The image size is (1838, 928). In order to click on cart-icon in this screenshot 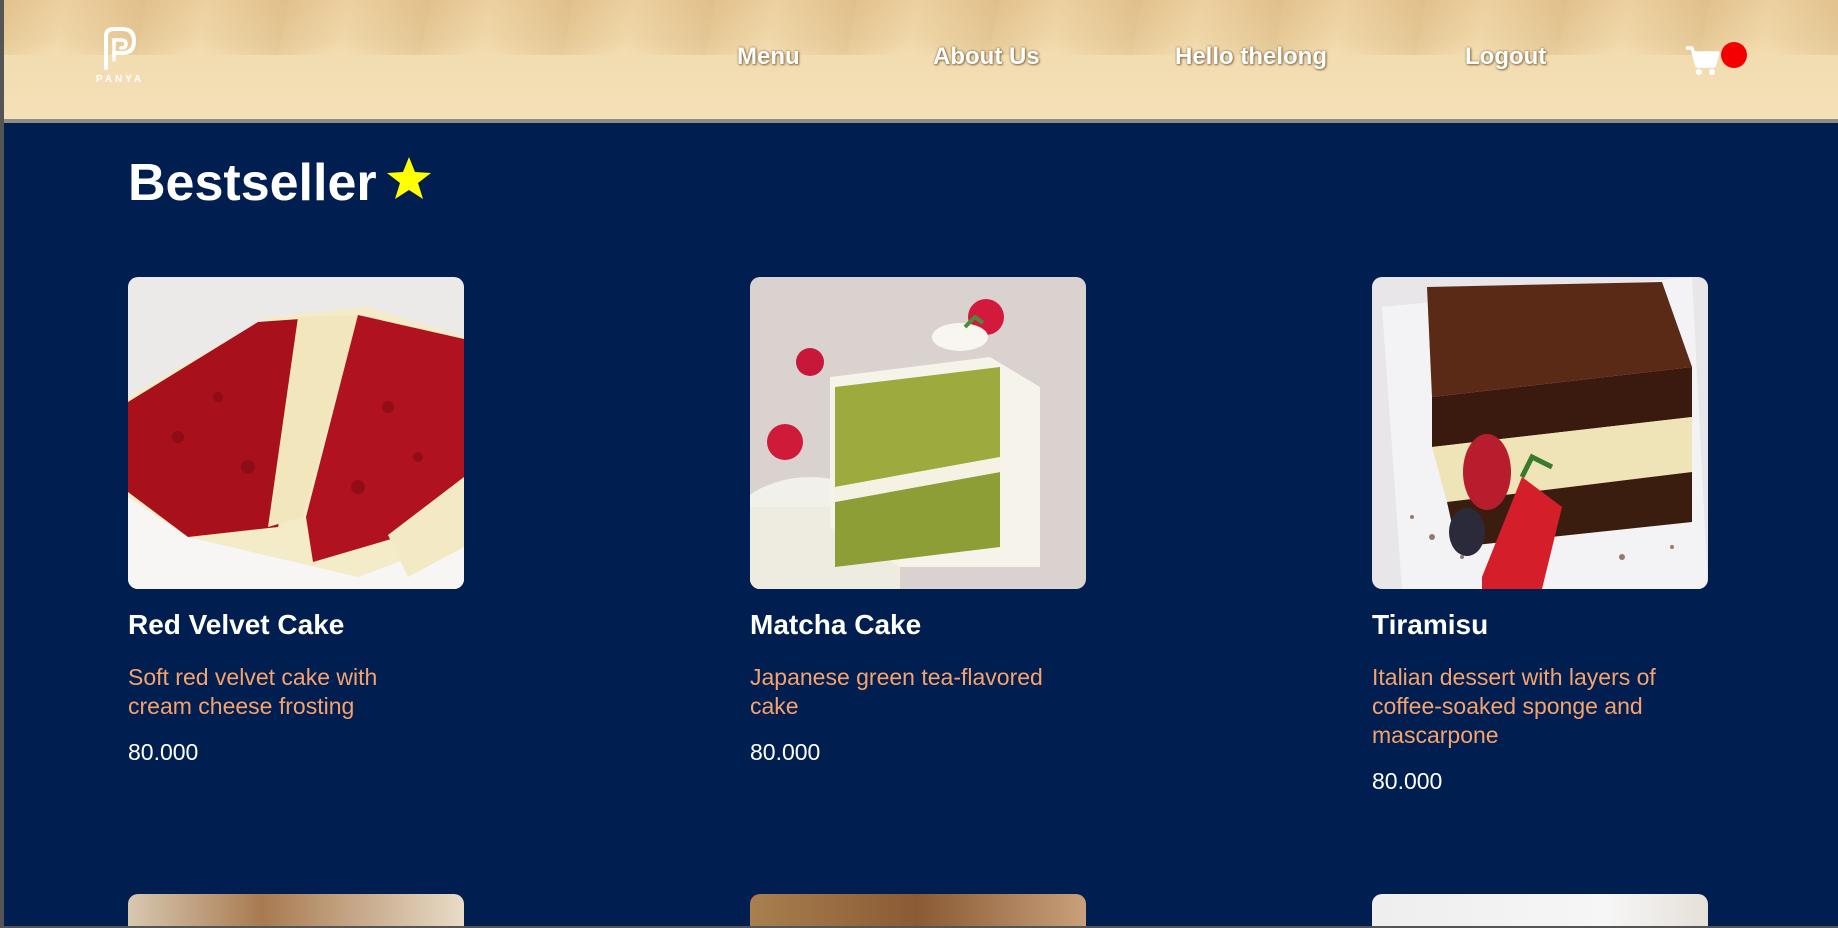, I will do `click(1703, 60)`.